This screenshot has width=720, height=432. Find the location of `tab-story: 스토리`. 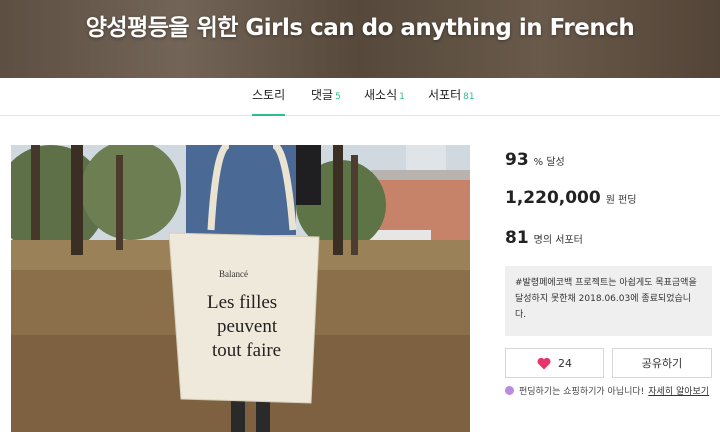

tab-story: 스토리 is located at coordinates (269, 97).